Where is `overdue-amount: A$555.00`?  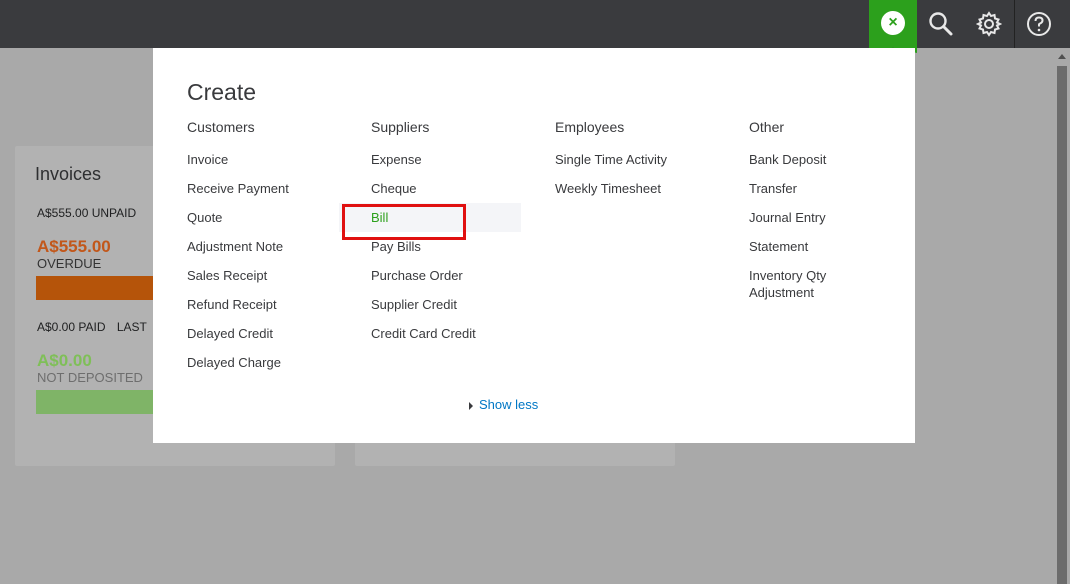
overdue-amount: A$555.00 is located at coordinates (74, 246).